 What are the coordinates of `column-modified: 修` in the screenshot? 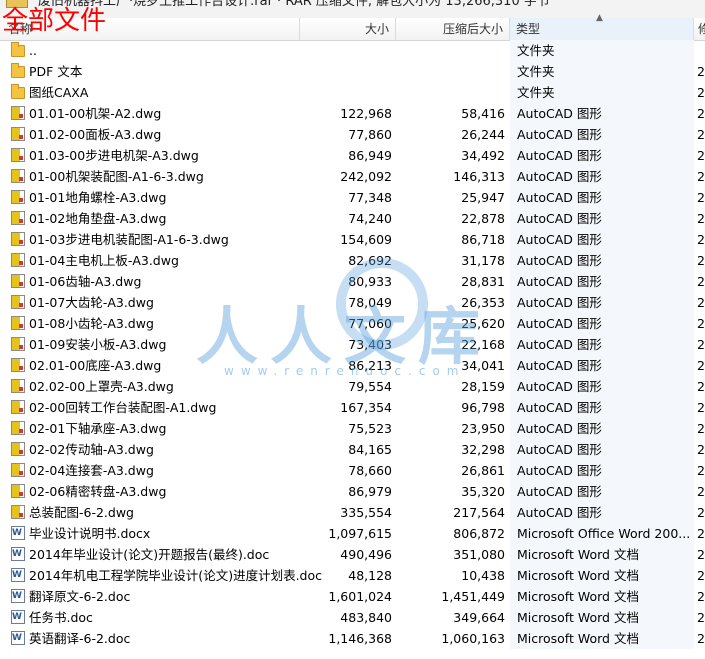 It's located at (699, 29).